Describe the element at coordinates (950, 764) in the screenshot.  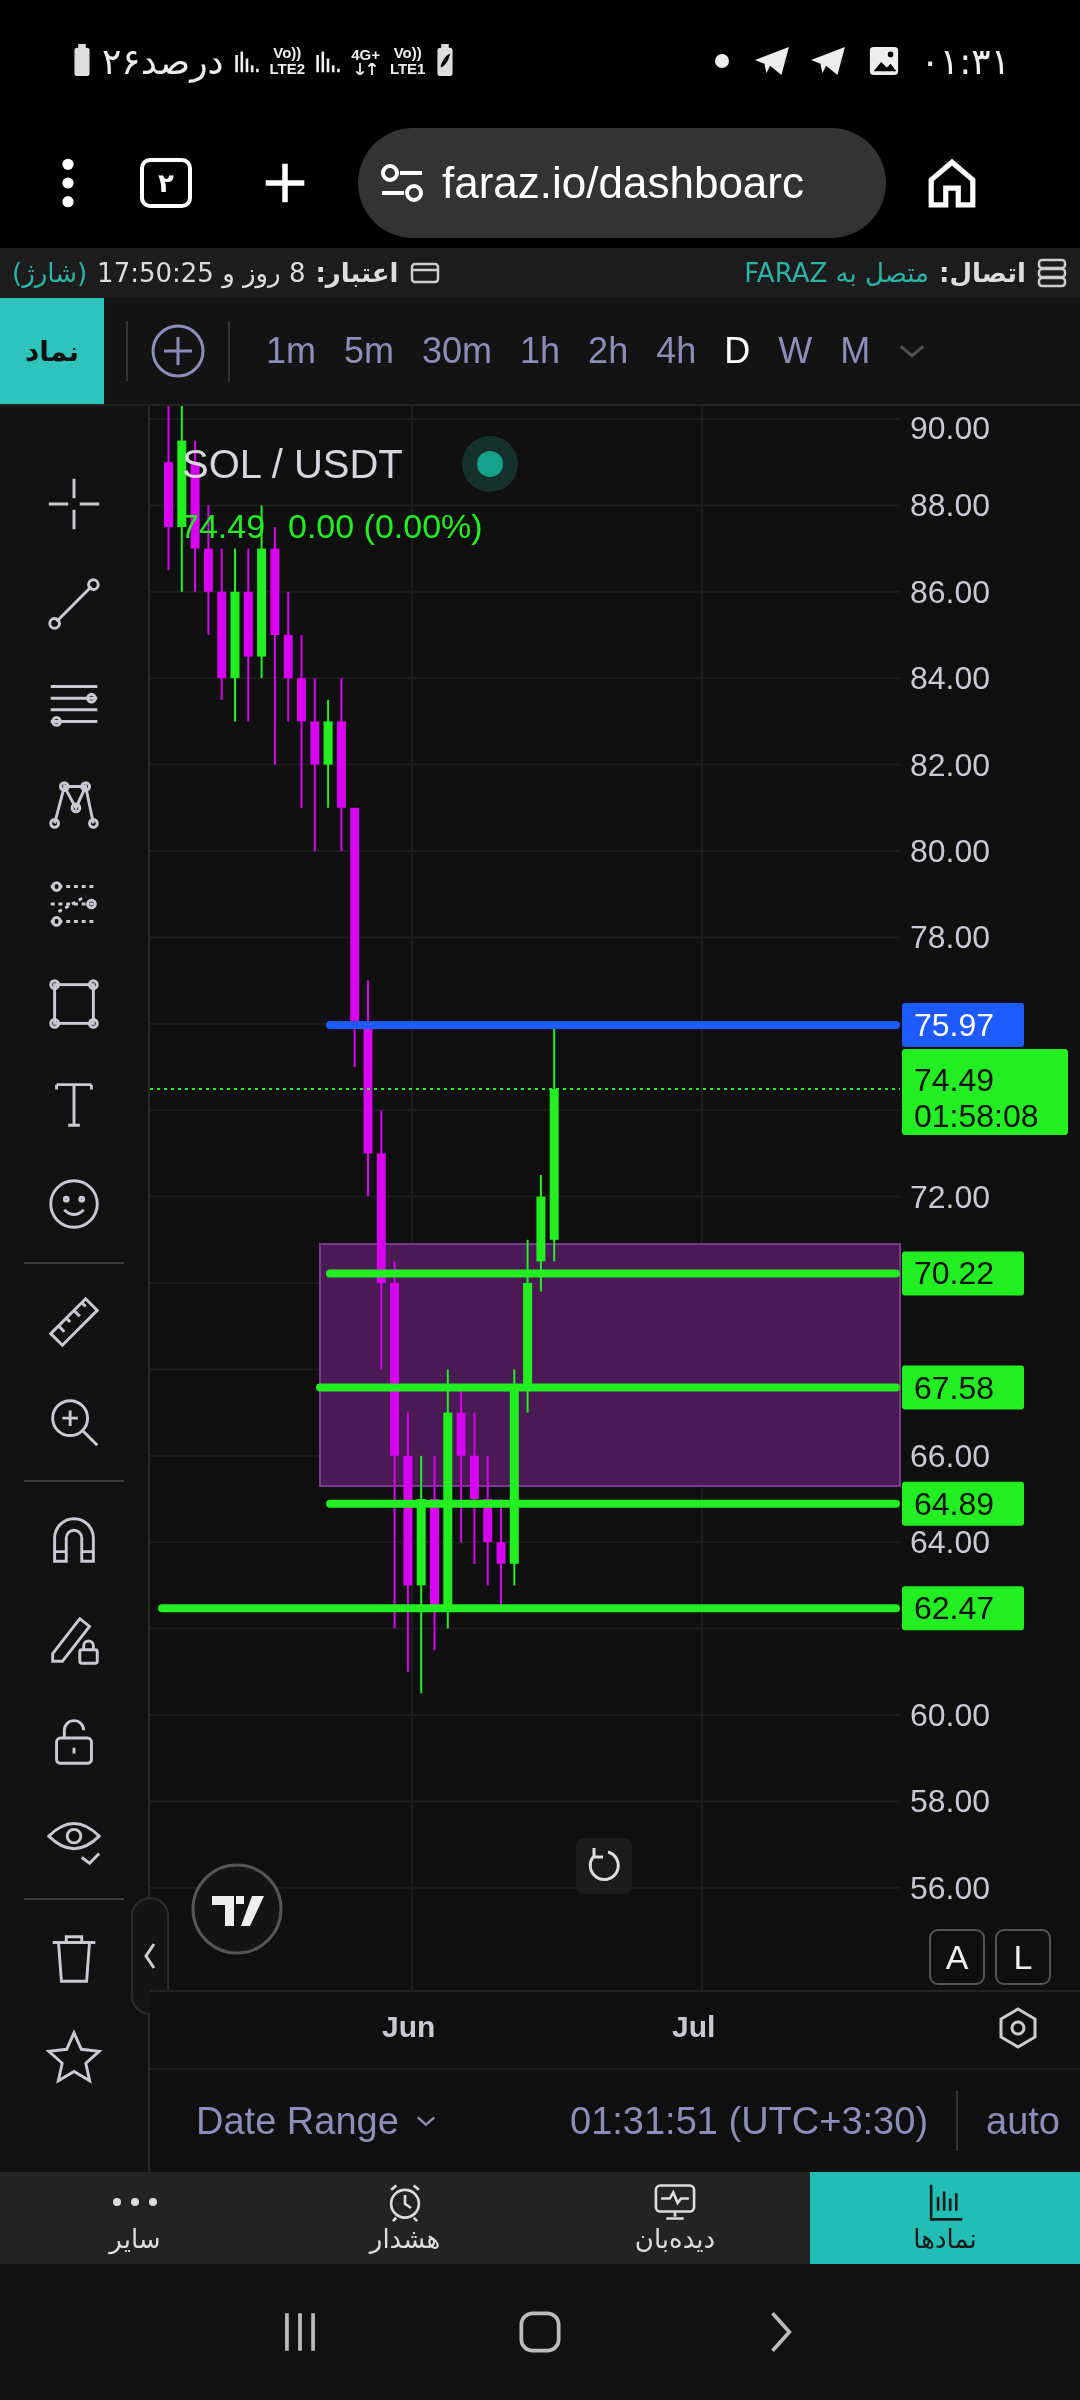
I see `price-axis-label: 82.00` at that location.